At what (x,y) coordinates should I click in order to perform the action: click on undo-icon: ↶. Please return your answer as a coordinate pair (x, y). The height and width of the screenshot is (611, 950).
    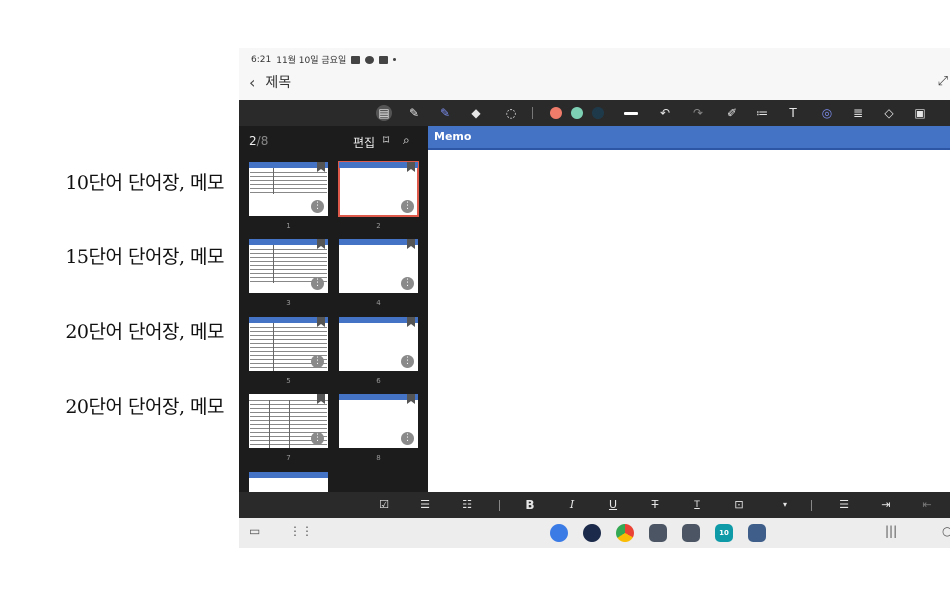
    Looking at the image, I should click on (665, 113).